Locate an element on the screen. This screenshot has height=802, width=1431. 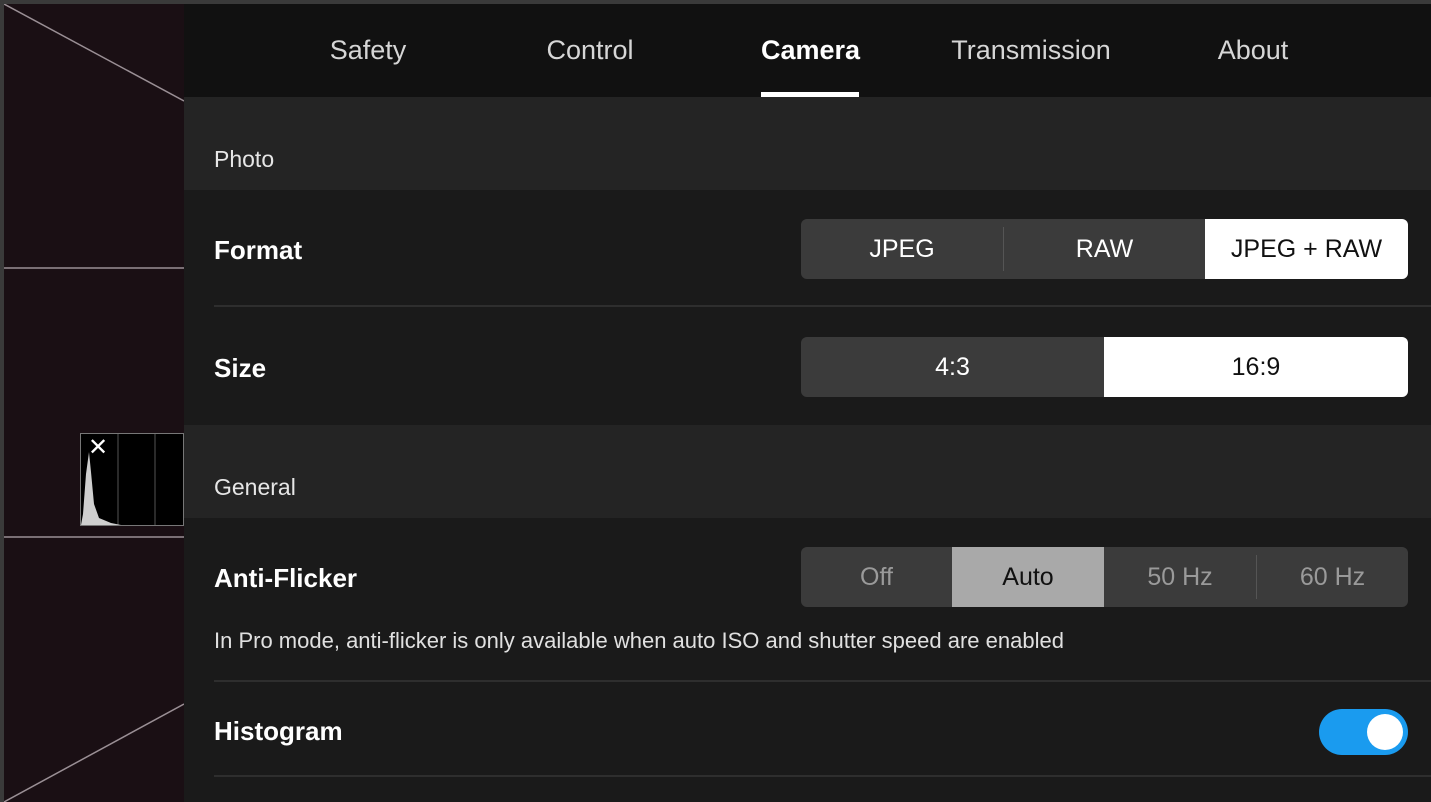
tab-about-label: About is located at coordinates (1253, 50).